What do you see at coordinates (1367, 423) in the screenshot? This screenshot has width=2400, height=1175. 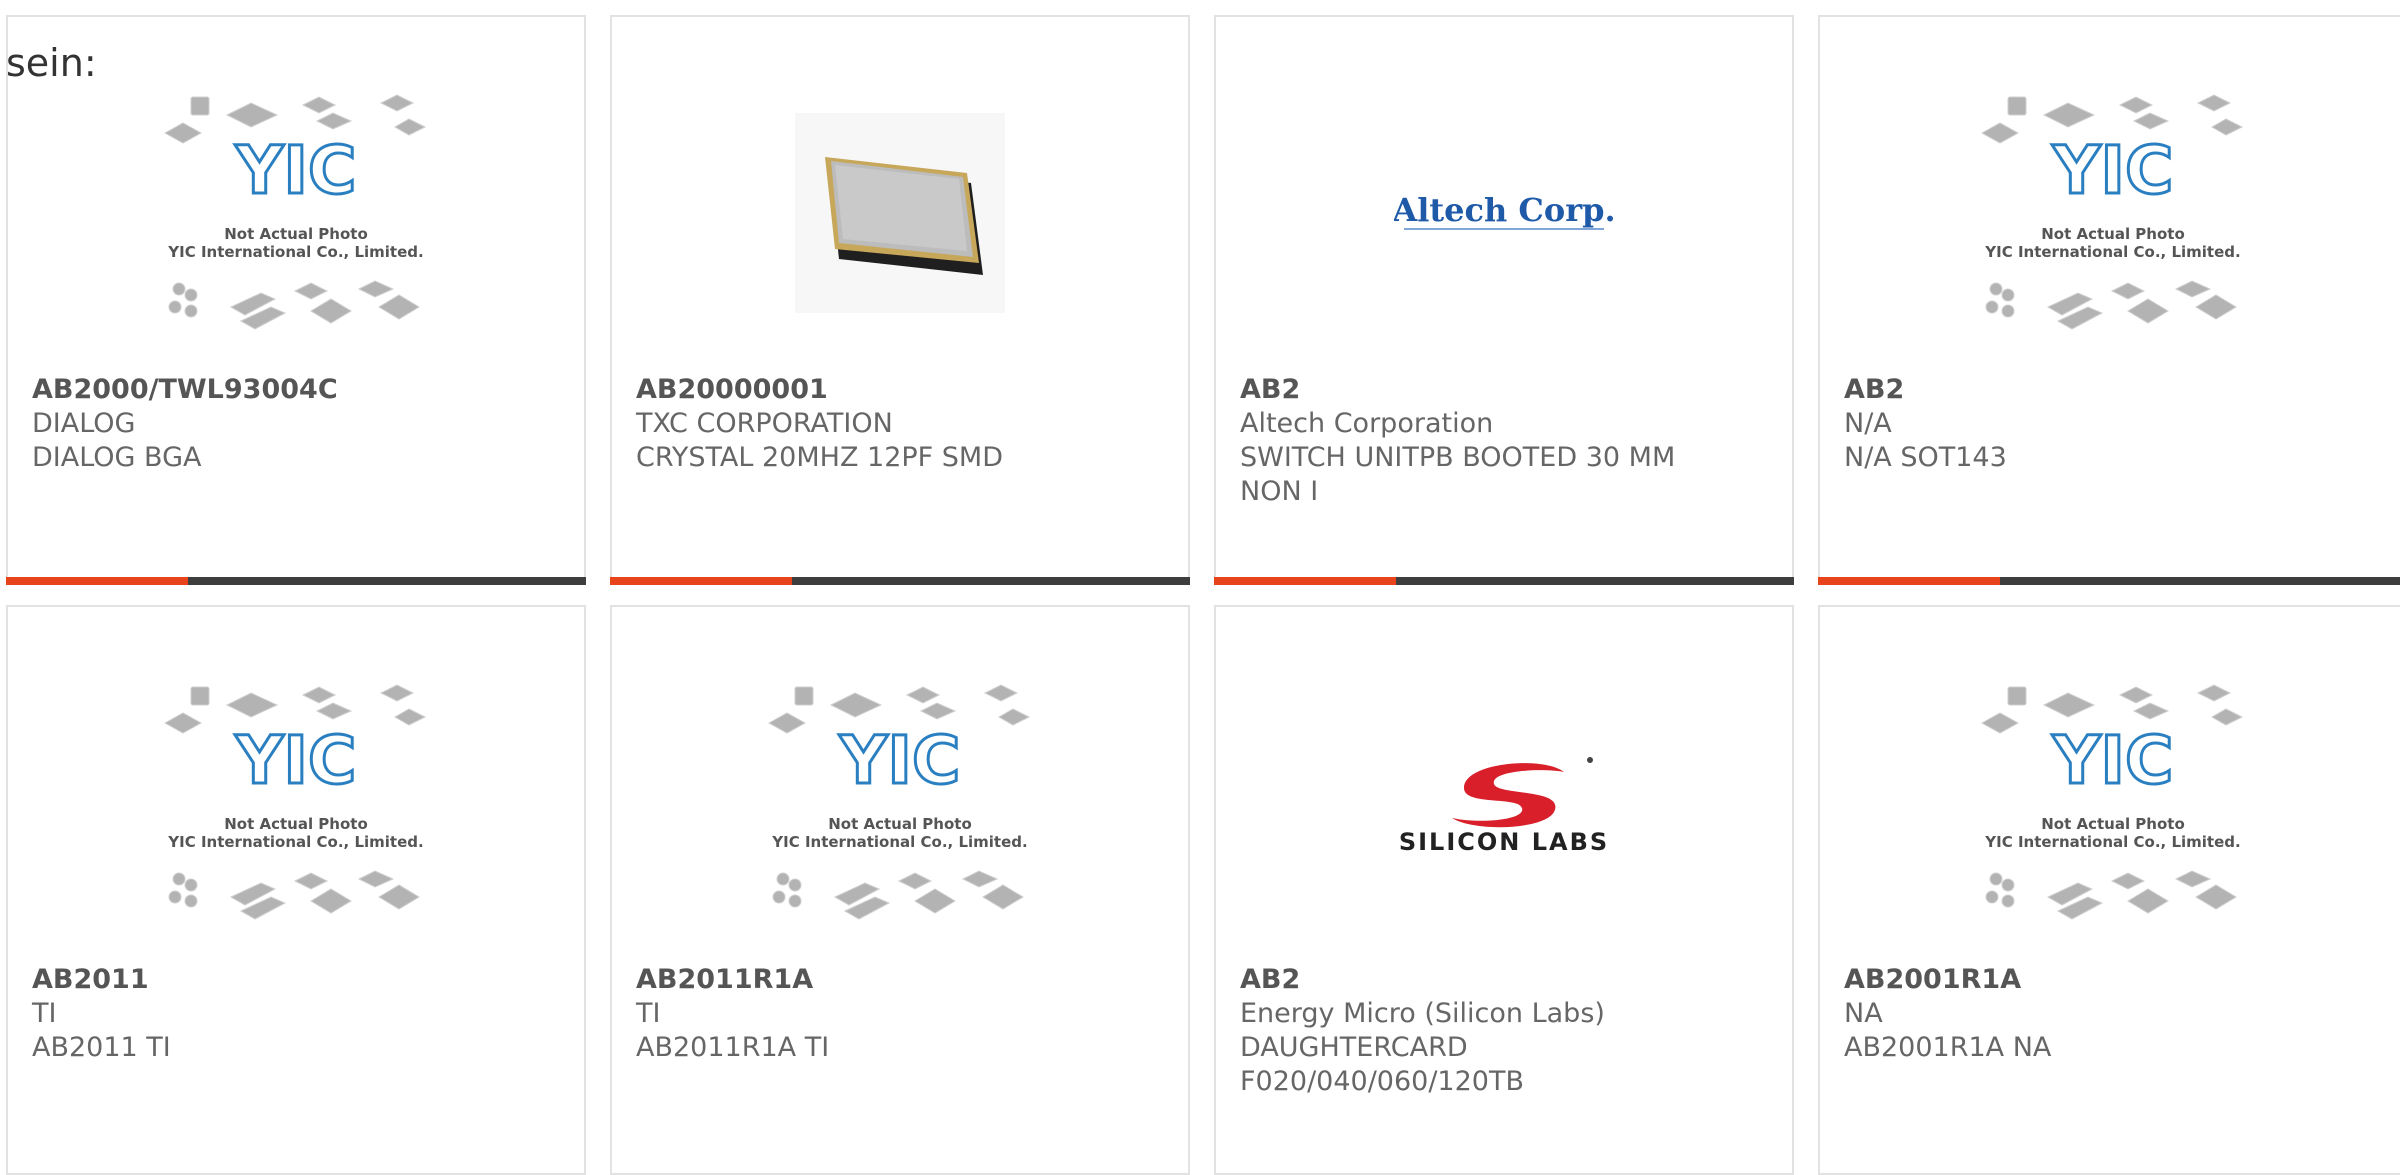 I see `manufacturer: Altech Corporation` at bounding box center [1367, 423].